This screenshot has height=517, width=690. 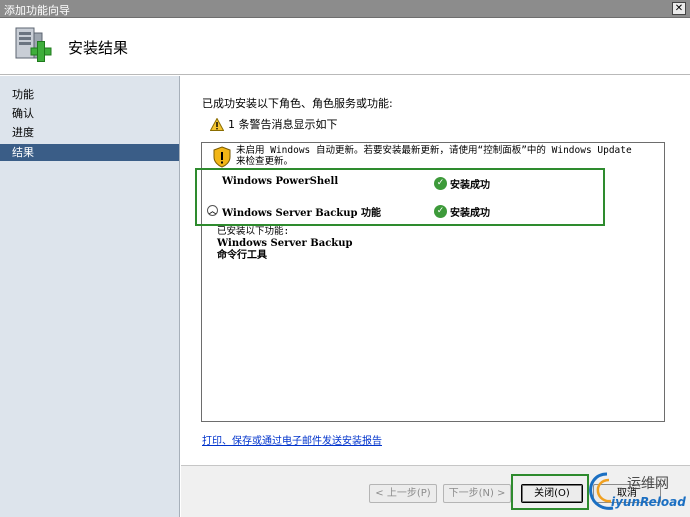 What do you see at coordinates (477, 493) in the screenshot?
I see `next-button: 下一步(N) >` at bounding box center [477, 493].